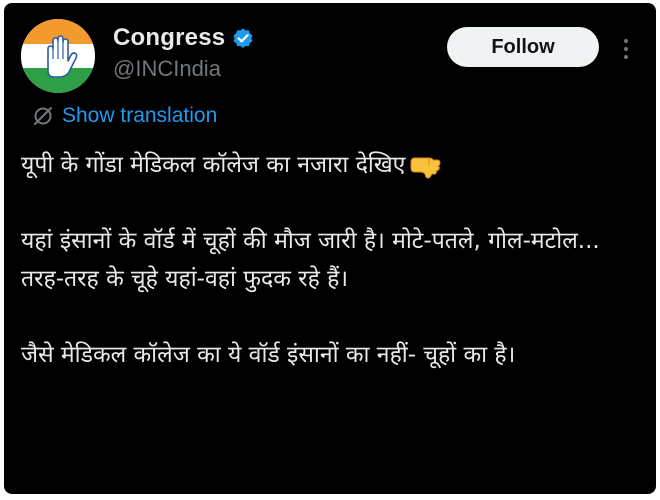 This screenshot has height=500, width=660. What do you see at coordinates (426, 166) in the screenshot?
I see `pointing-down-hand-emoji-icon` at bounding box center [426, 166].